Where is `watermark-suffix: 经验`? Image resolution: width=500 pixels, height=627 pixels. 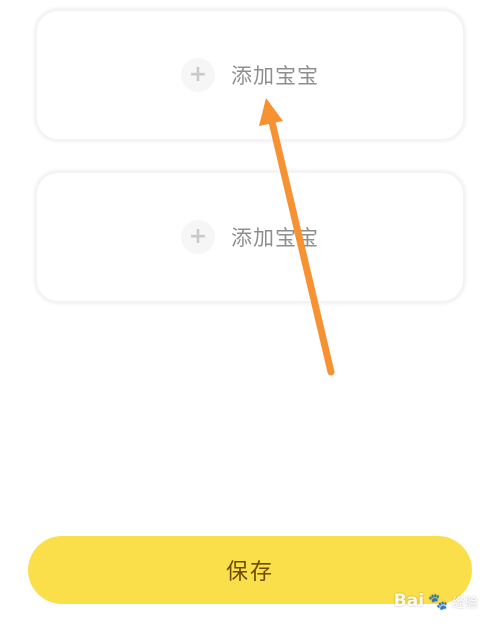
watermark-suffix: 经验 is located at coordinates (464, 603).